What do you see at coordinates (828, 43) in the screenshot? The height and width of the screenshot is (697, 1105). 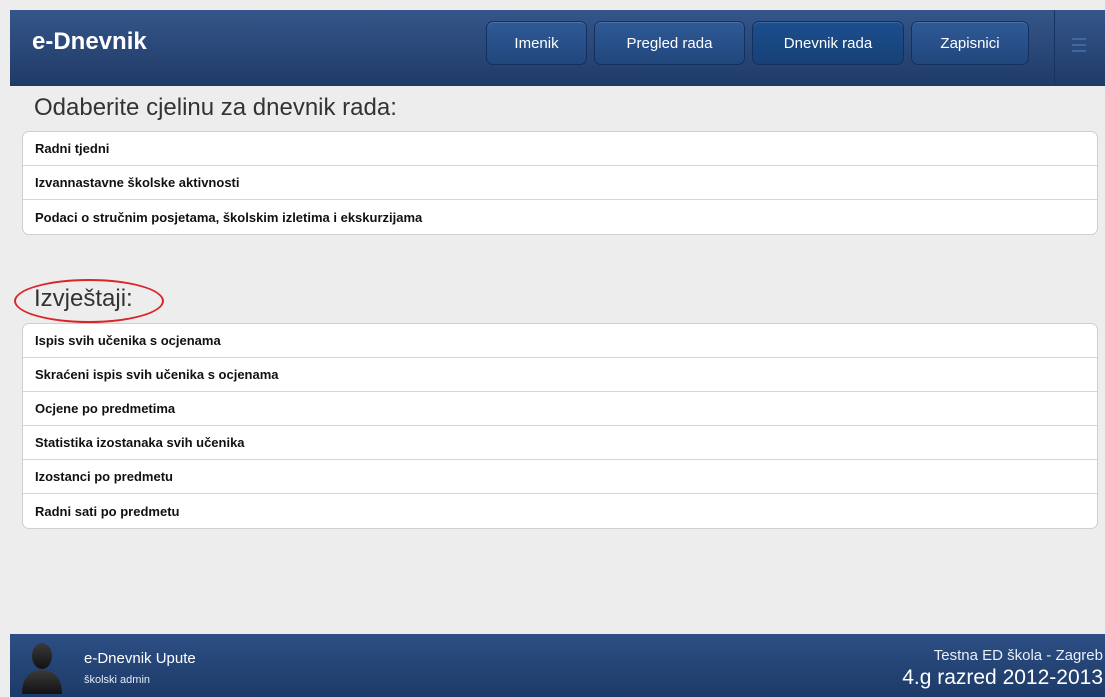 I see `nav-dnevnik-rada-button: Dnevnik rada` at bounding box center [828, 43].